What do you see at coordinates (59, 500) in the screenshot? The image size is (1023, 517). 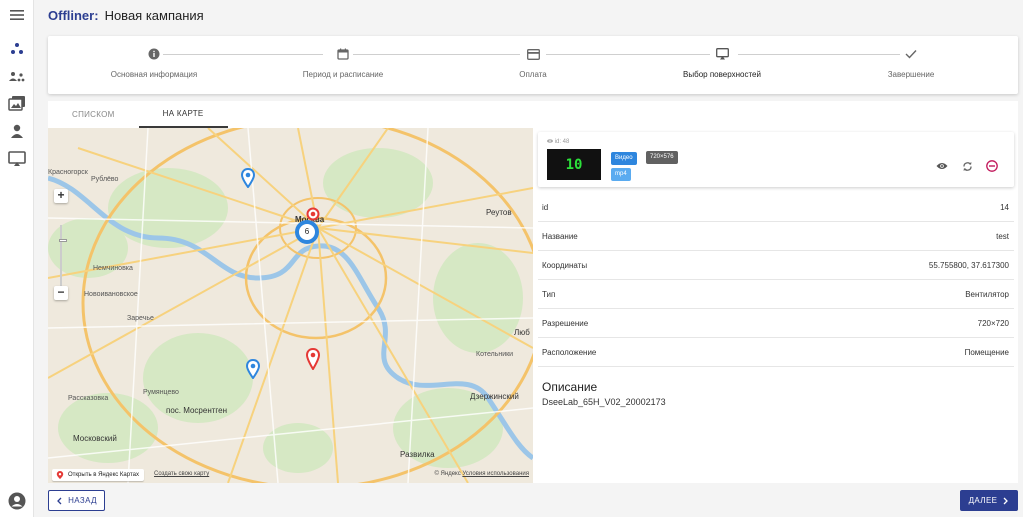 I see `chevron-left-icon` at bounding box center [59, 500].